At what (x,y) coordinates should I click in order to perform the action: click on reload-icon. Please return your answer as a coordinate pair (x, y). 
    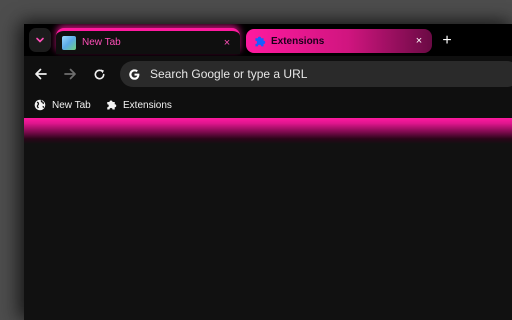
    Looking at the image, I should click on (99, 73).